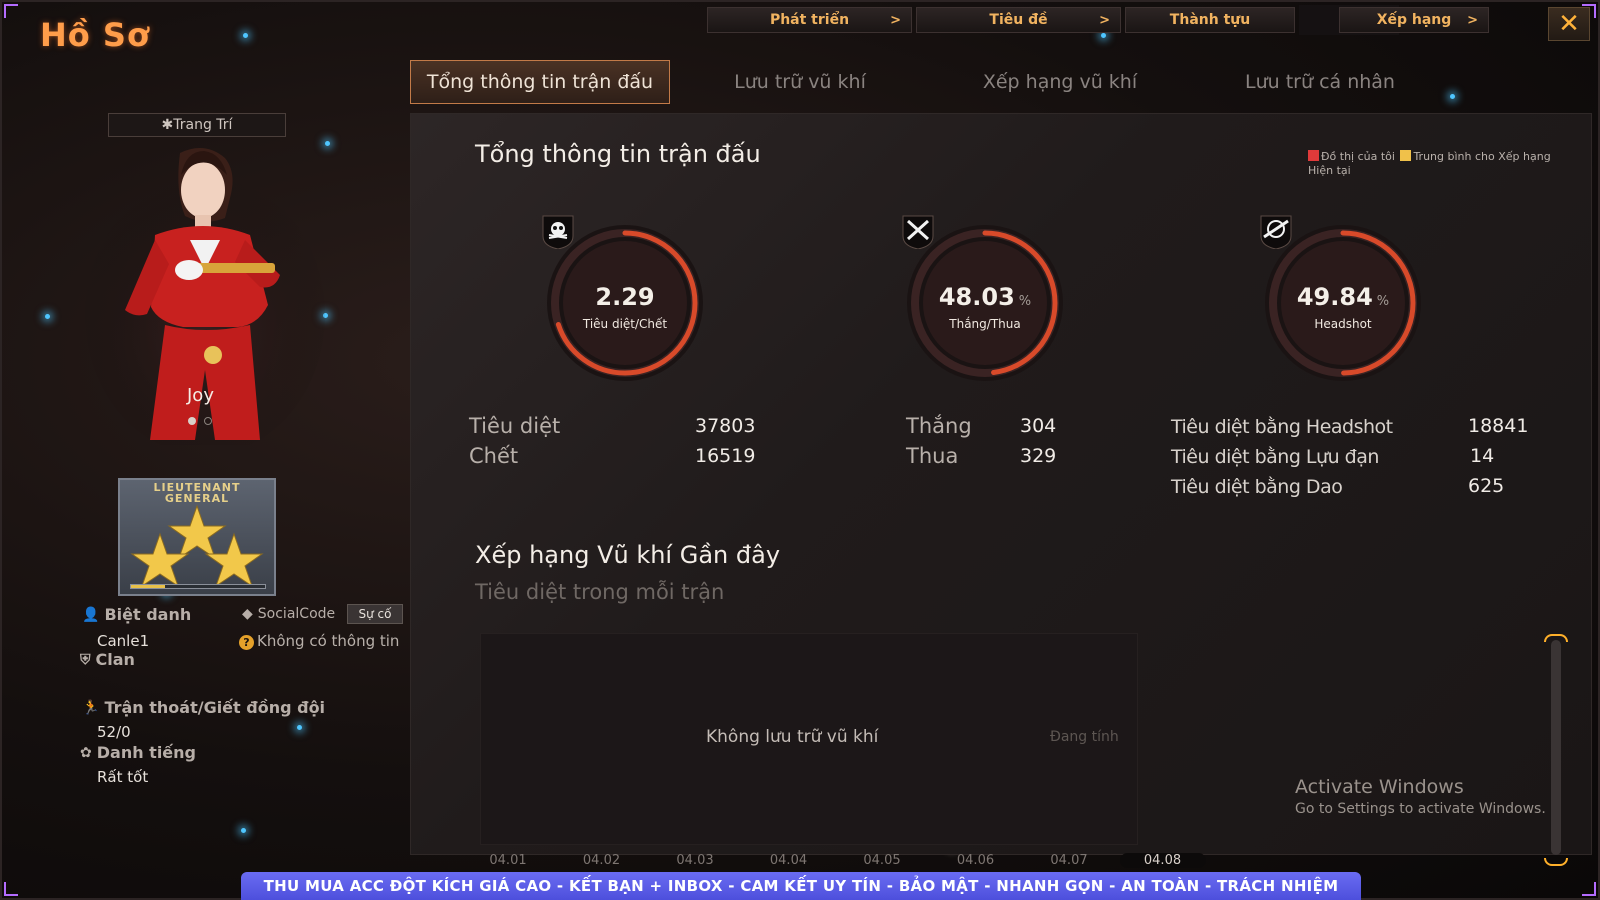 This screenshot has width=1600, height=900. What do you see at coordinates (1320, 82) in the screenshot?
I see `tab-personal-archive: Lưu trữ cá nhân` at bounding box center [1320, 82].